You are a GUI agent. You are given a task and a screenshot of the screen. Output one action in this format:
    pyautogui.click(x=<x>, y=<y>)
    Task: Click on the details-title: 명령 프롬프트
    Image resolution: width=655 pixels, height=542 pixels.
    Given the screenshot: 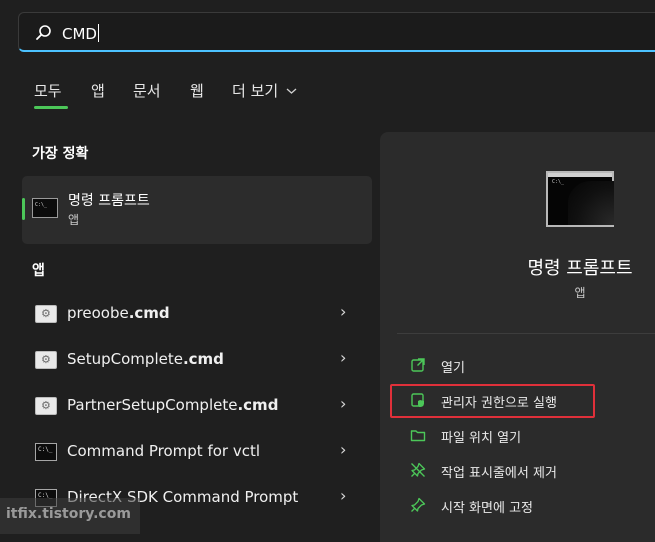 What is the action you would take?
    pyautogui.click(x=580, y=268)
    